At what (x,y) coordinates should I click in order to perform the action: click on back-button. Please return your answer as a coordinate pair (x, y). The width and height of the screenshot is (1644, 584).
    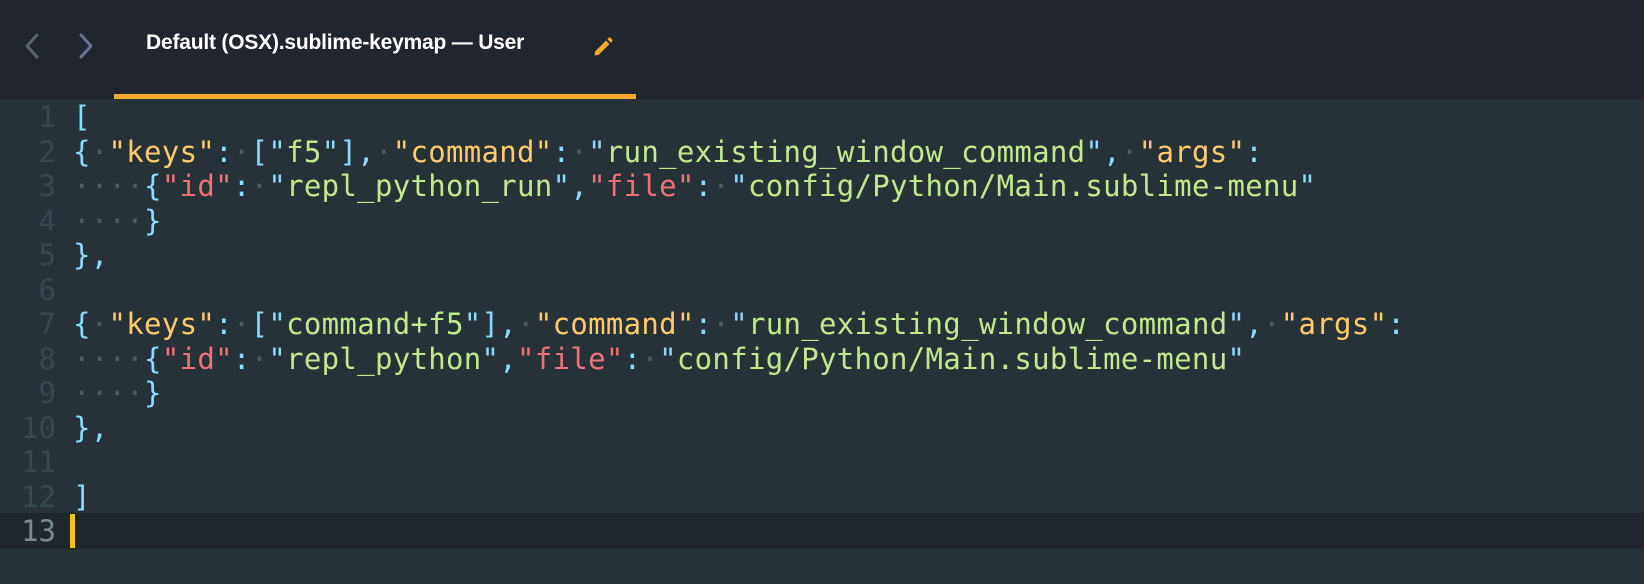
    Looking at the image, I should click on (32, 46).